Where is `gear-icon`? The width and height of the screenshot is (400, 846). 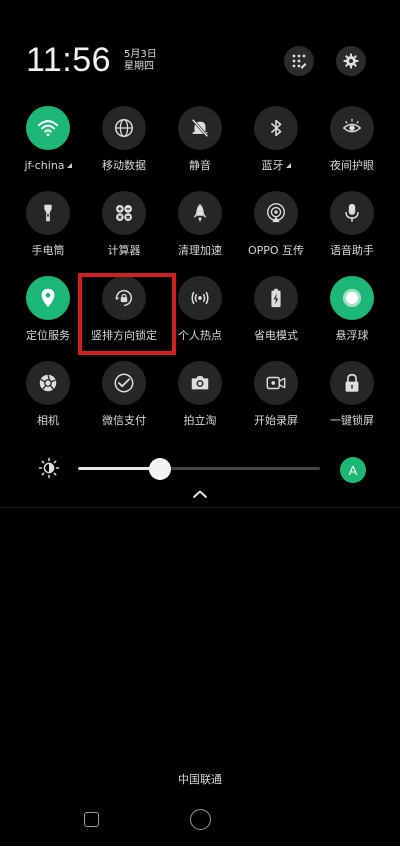
gear-icon is located at coordinates (351, 61).